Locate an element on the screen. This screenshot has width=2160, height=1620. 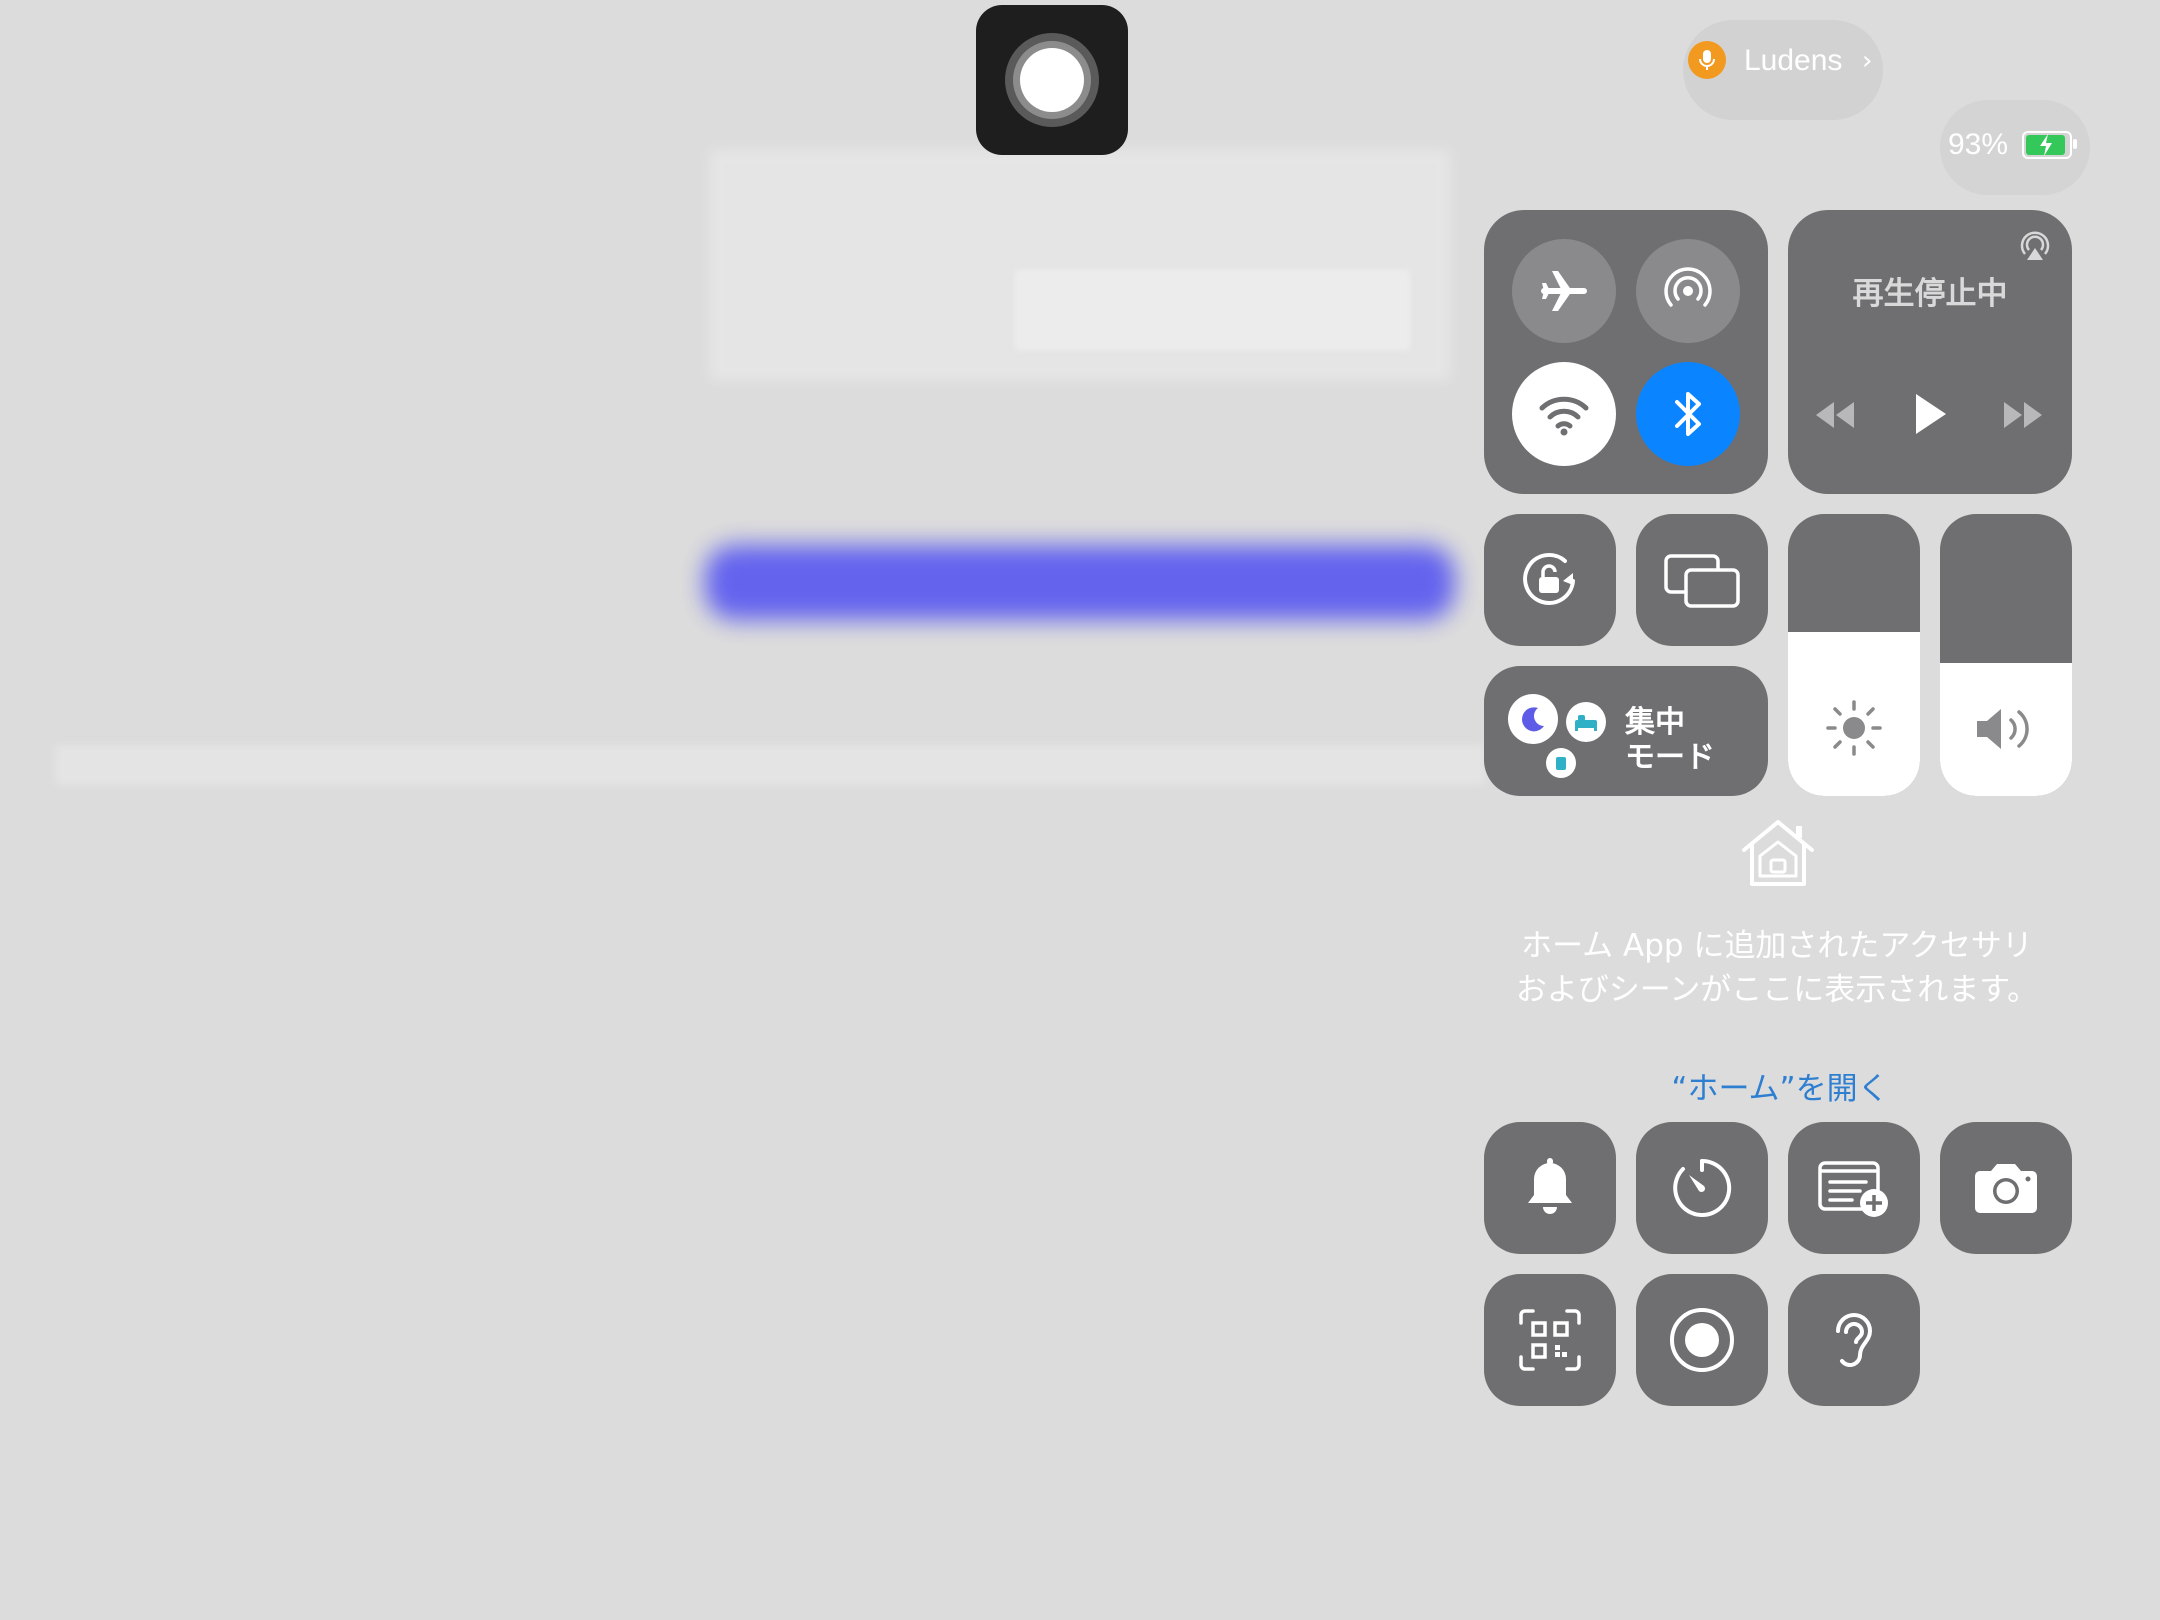
quick-note-button is located at coordinates (1854, 1188).